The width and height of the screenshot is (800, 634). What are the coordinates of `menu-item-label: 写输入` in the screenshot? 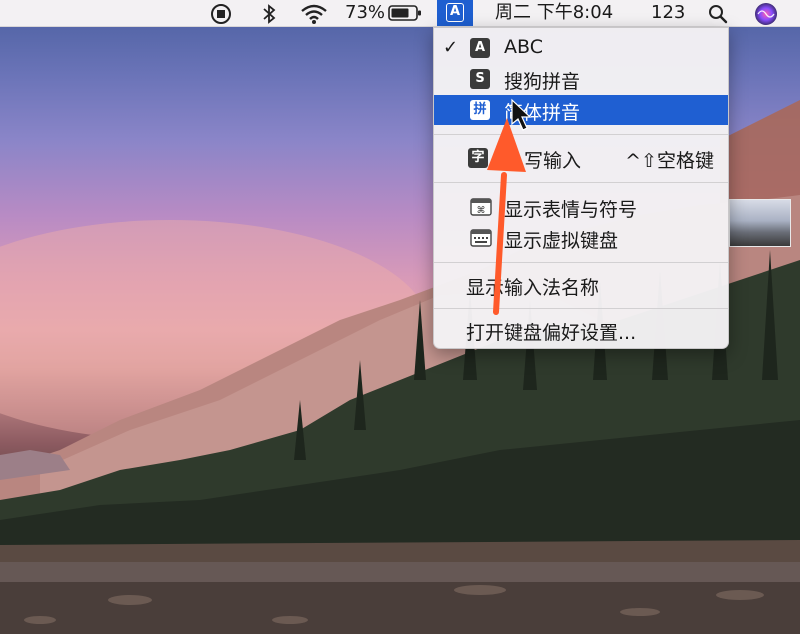 It's located at (553, 161).